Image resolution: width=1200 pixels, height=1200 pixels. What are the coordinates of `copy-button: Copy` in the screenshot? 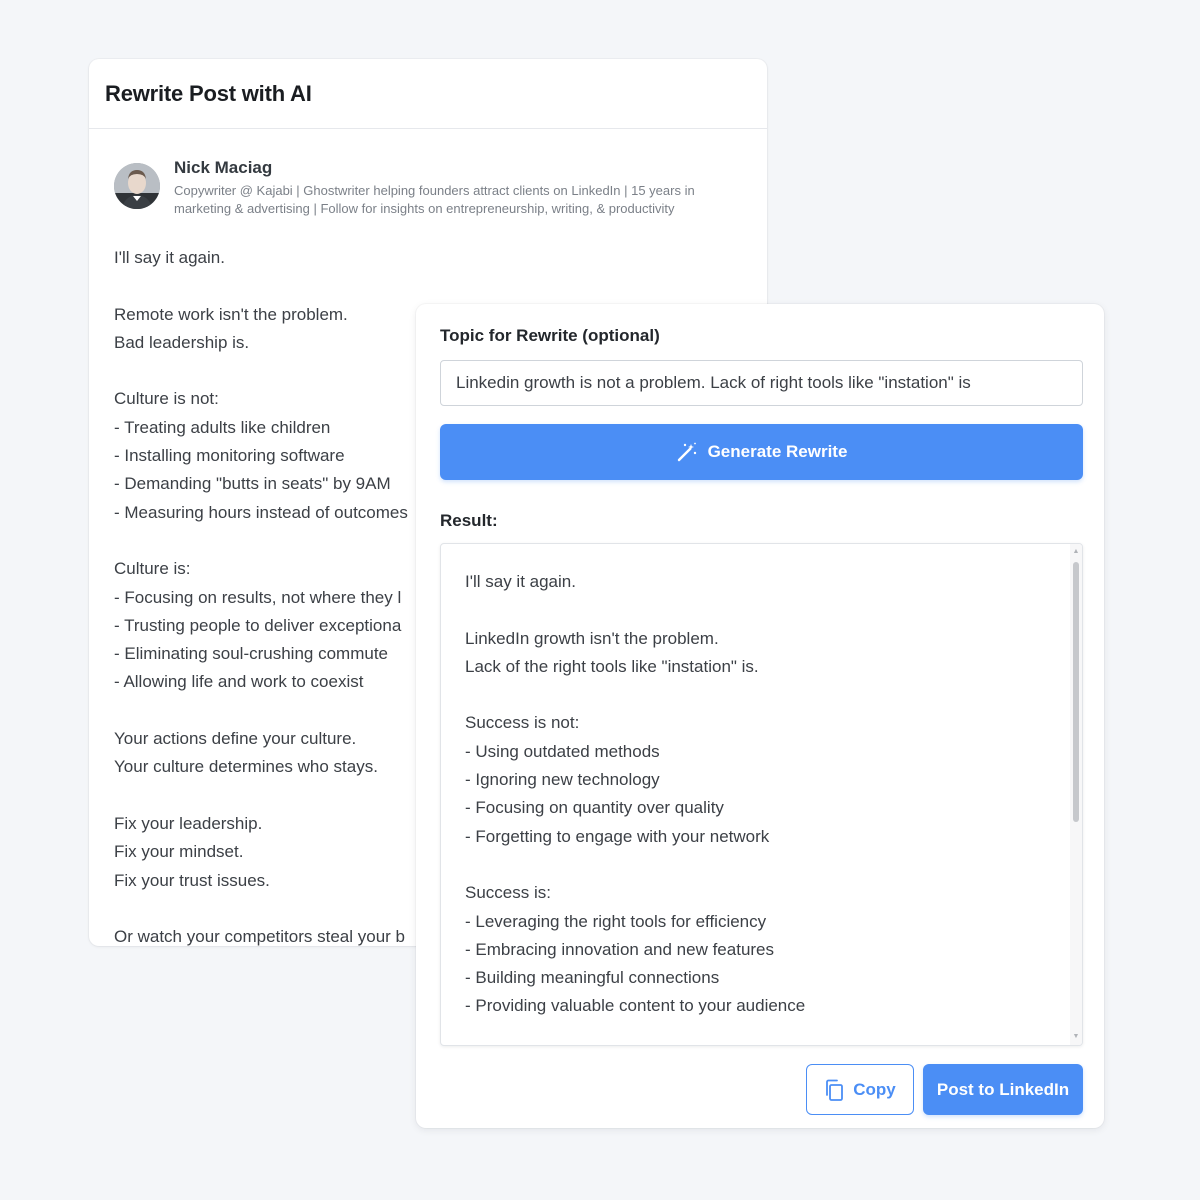 It's located at (860, 1089).